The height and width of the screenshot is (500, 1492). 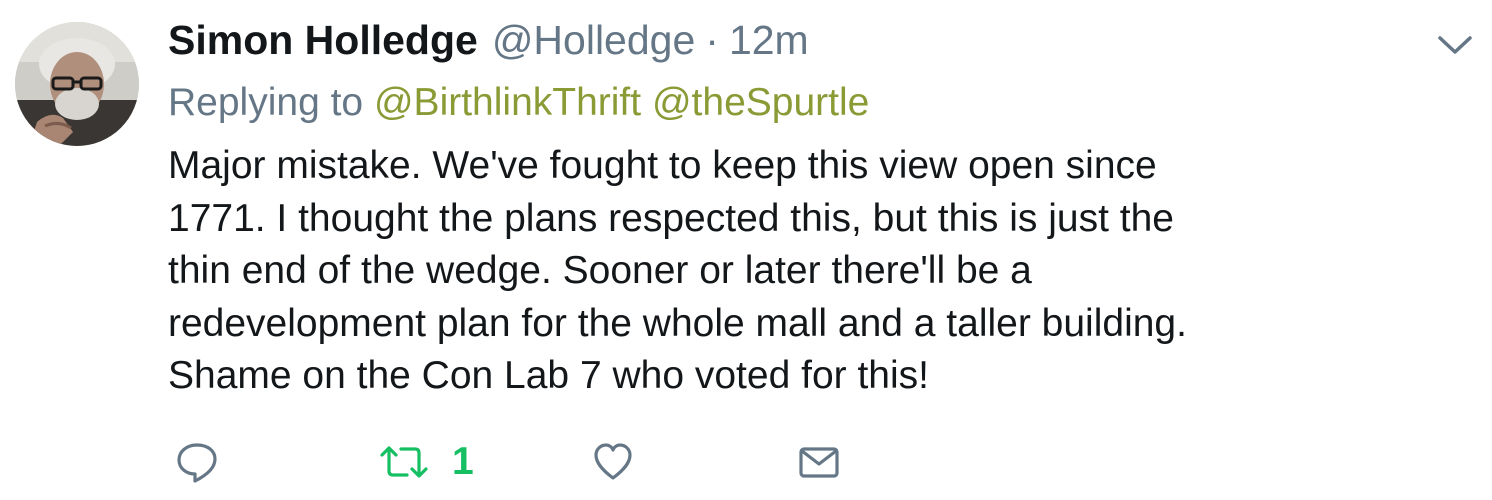 What do you see at coordinates (266, 102) in the screenshot?
I see `replying-prefix: Replying to` at bounding box center [266, 102].